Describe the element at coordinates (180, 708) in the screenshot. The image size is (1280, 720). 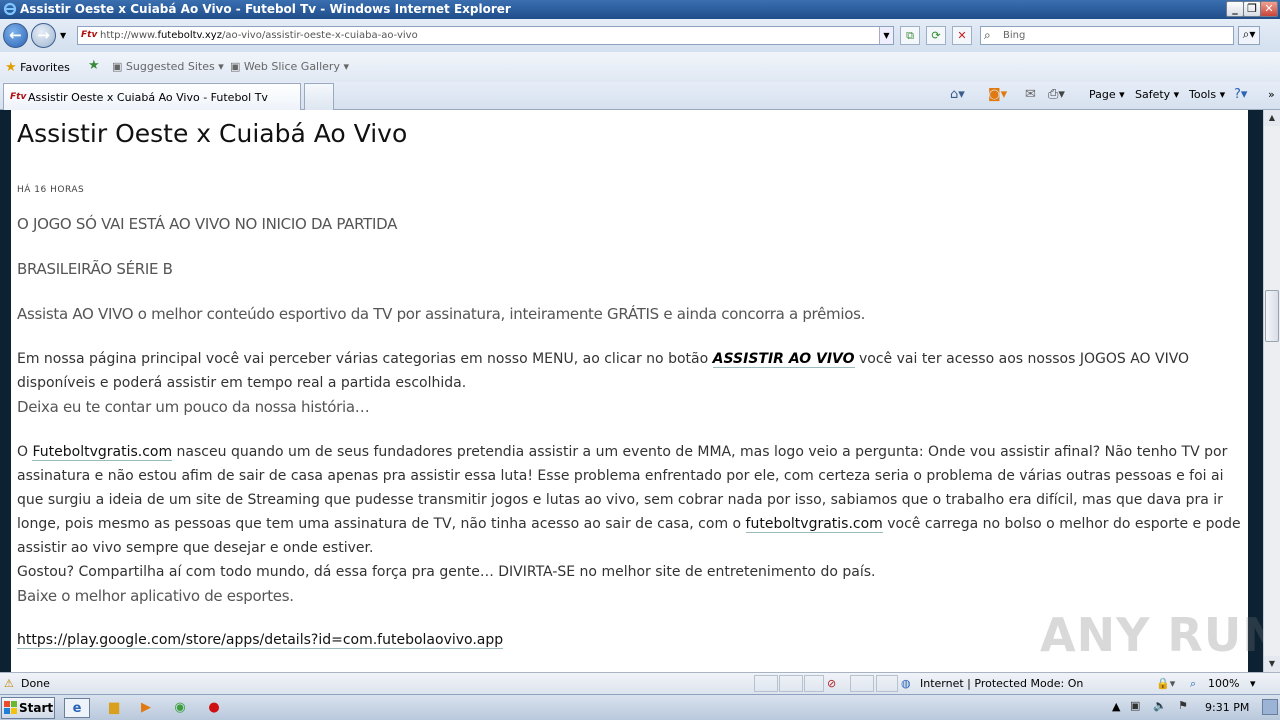
I see `chrome-icon: ◉` at that location.